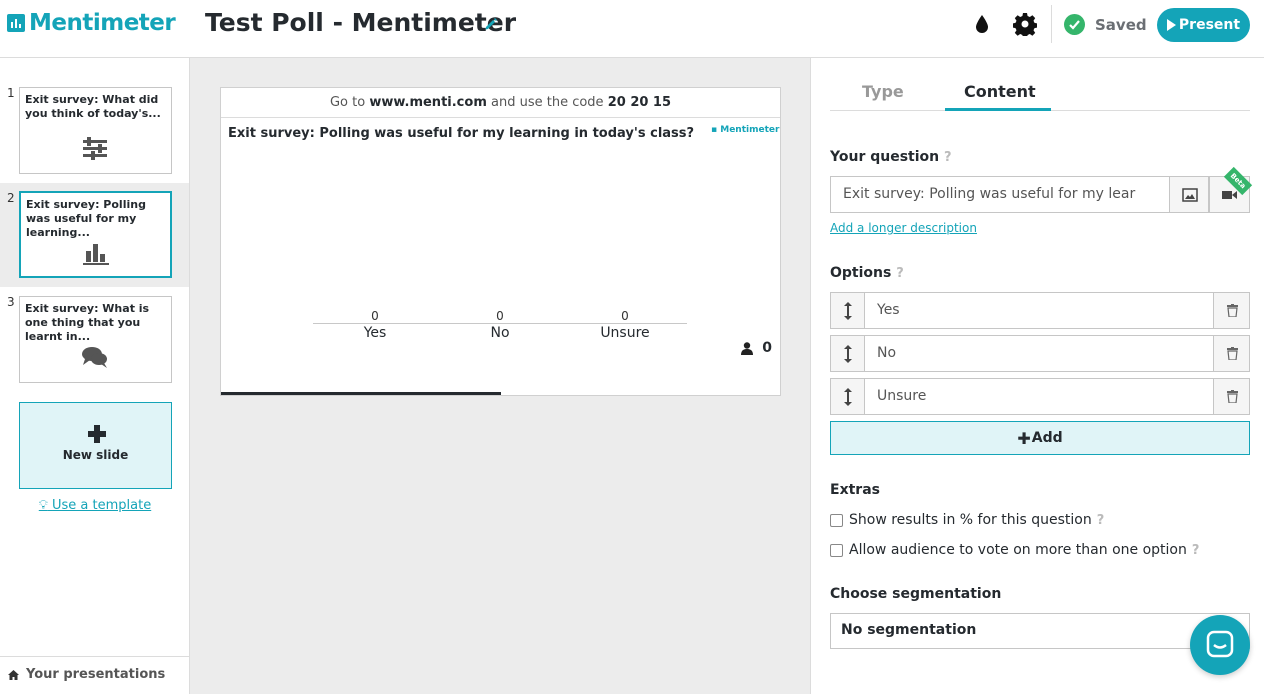 Image resolution: width=1264 pixels, height=694 pixels. Describe the element at coordinates (861, 273) in the screenshot. I see `options-label: Options` at that location.